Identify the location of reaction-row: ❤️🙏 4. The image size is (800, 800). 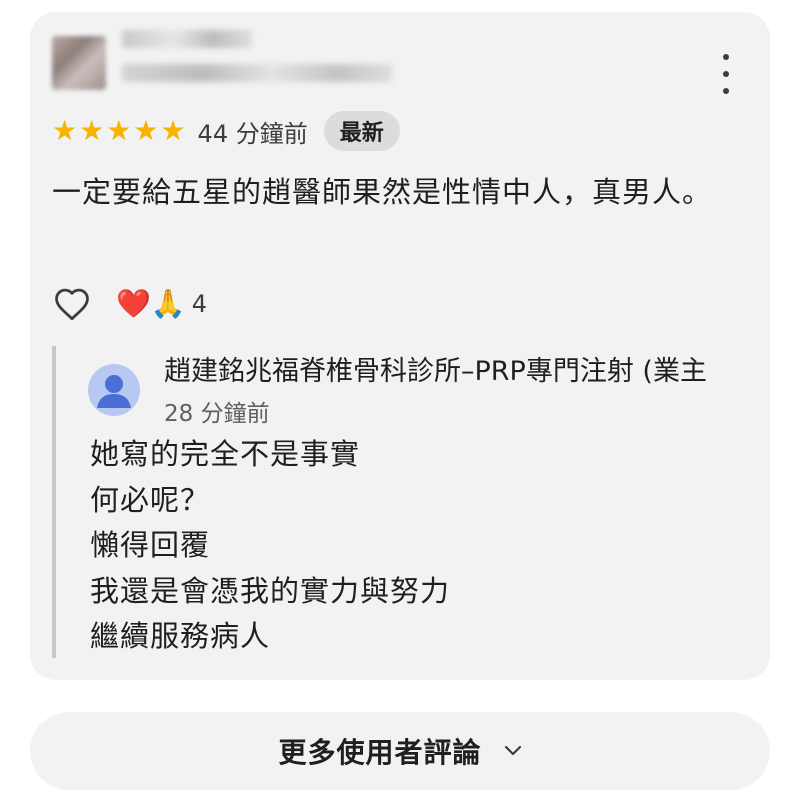
(129, 304).